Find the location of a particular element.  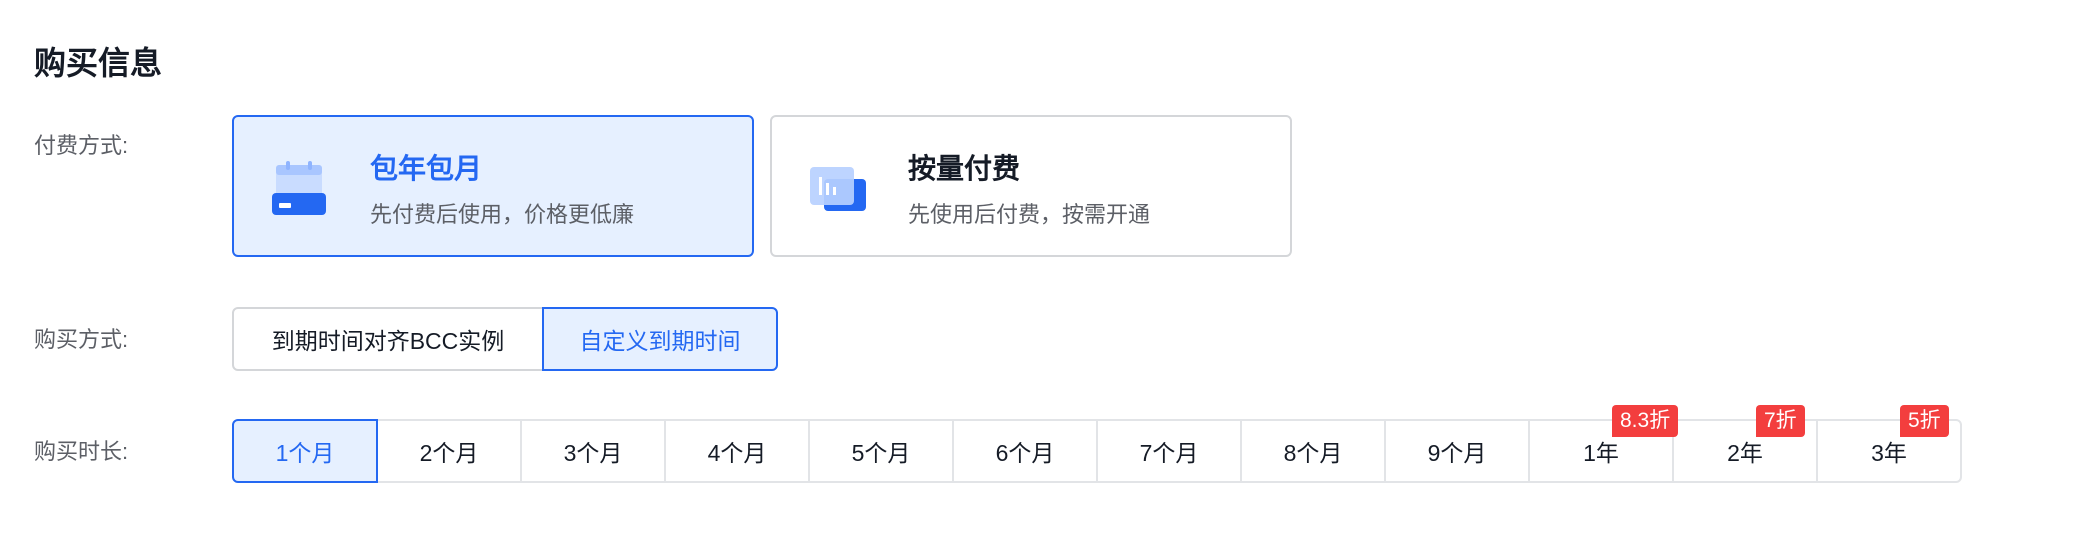

discount-badge: 5折 is located at coordinates (1924, 421).